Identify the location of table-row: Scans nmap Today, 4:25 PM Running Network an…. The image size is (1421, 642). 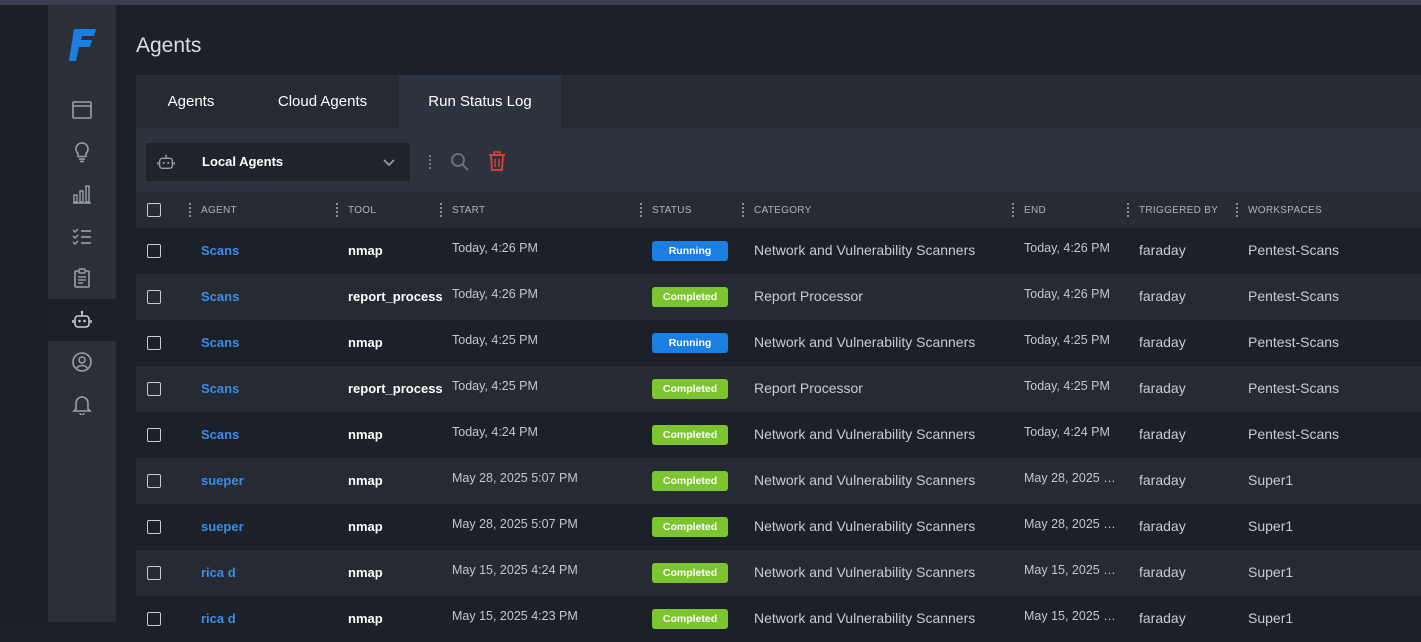
(778, 343).